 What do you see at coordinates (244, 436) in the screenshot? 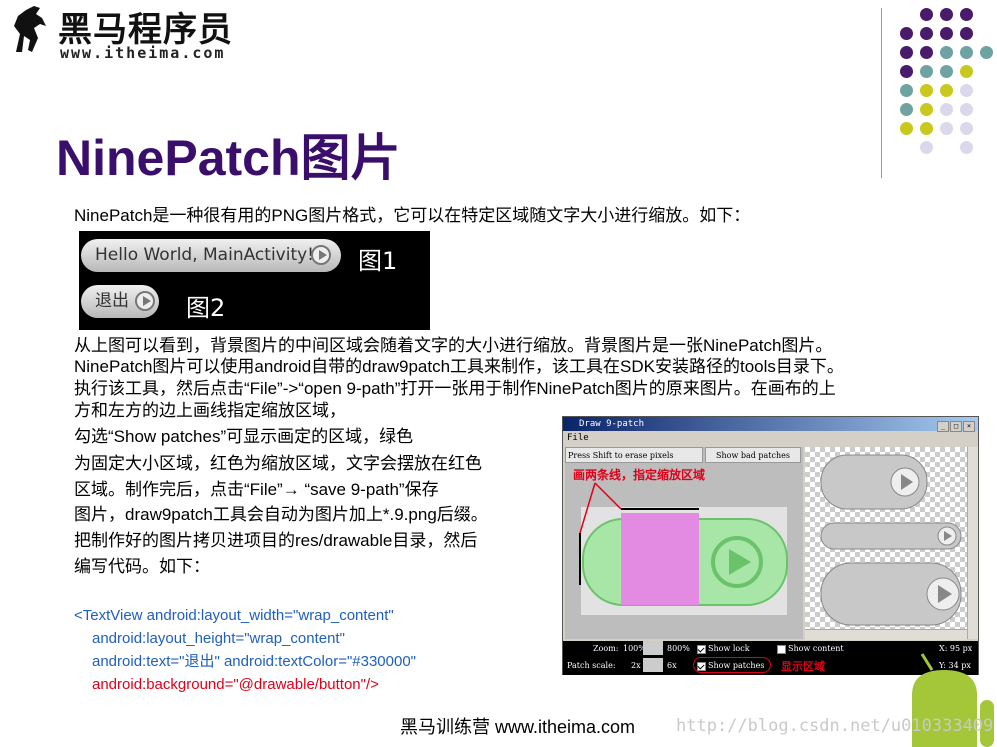
I see `paragraph-line: 勾选“Show patches”可显示画定的区域，绿色` at bounding box center [244, 436].